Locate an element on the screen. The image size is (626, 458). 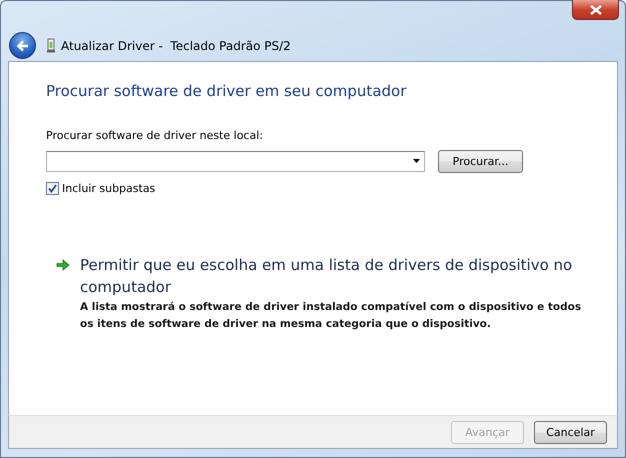
option-description: A lista mostrará o software de driver instalado compatível com o dispositivo e todos os itens de software de driver na mesma categoria que o dispositivo. is located at coordinates (331, 316).